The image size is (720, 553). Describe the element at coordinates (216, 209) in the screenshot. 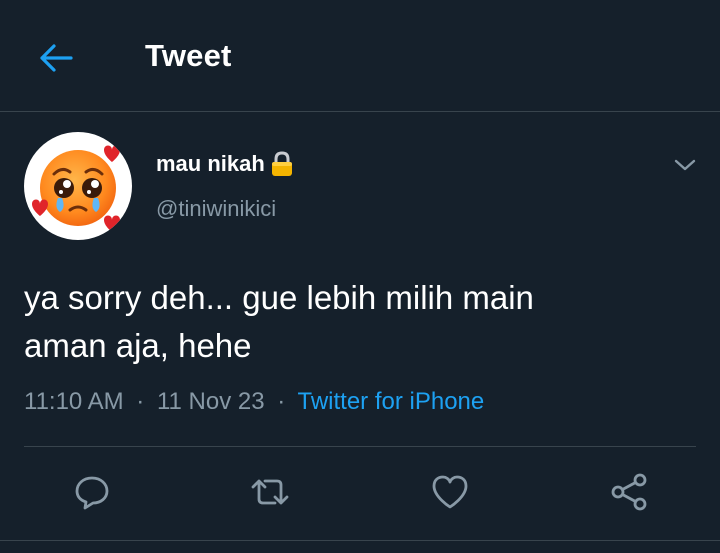

I see `author-handle: @tiniwinikici` at that location.